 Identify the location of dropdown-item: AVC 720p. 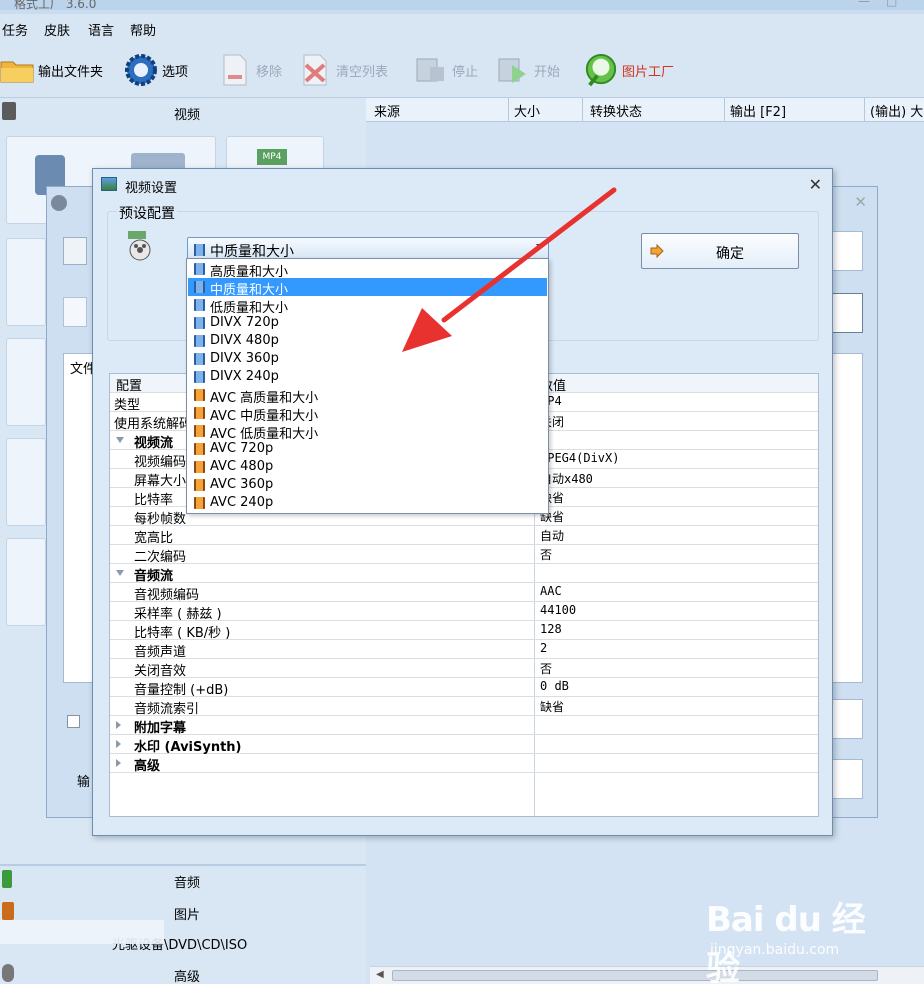
(367, 449).